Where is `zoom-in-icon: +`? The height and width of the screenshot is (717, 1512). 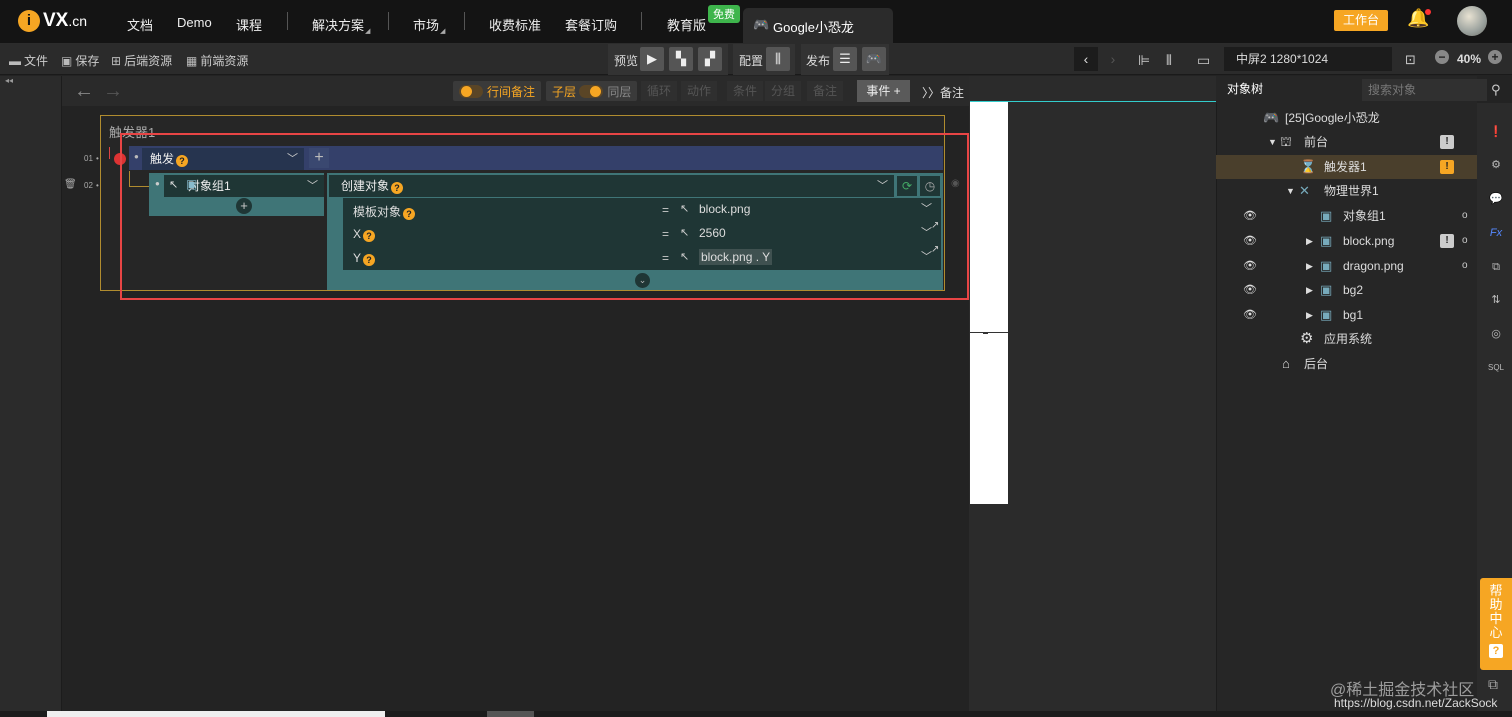
zoom-in-icon: + is located at coordinates (1495, 57).